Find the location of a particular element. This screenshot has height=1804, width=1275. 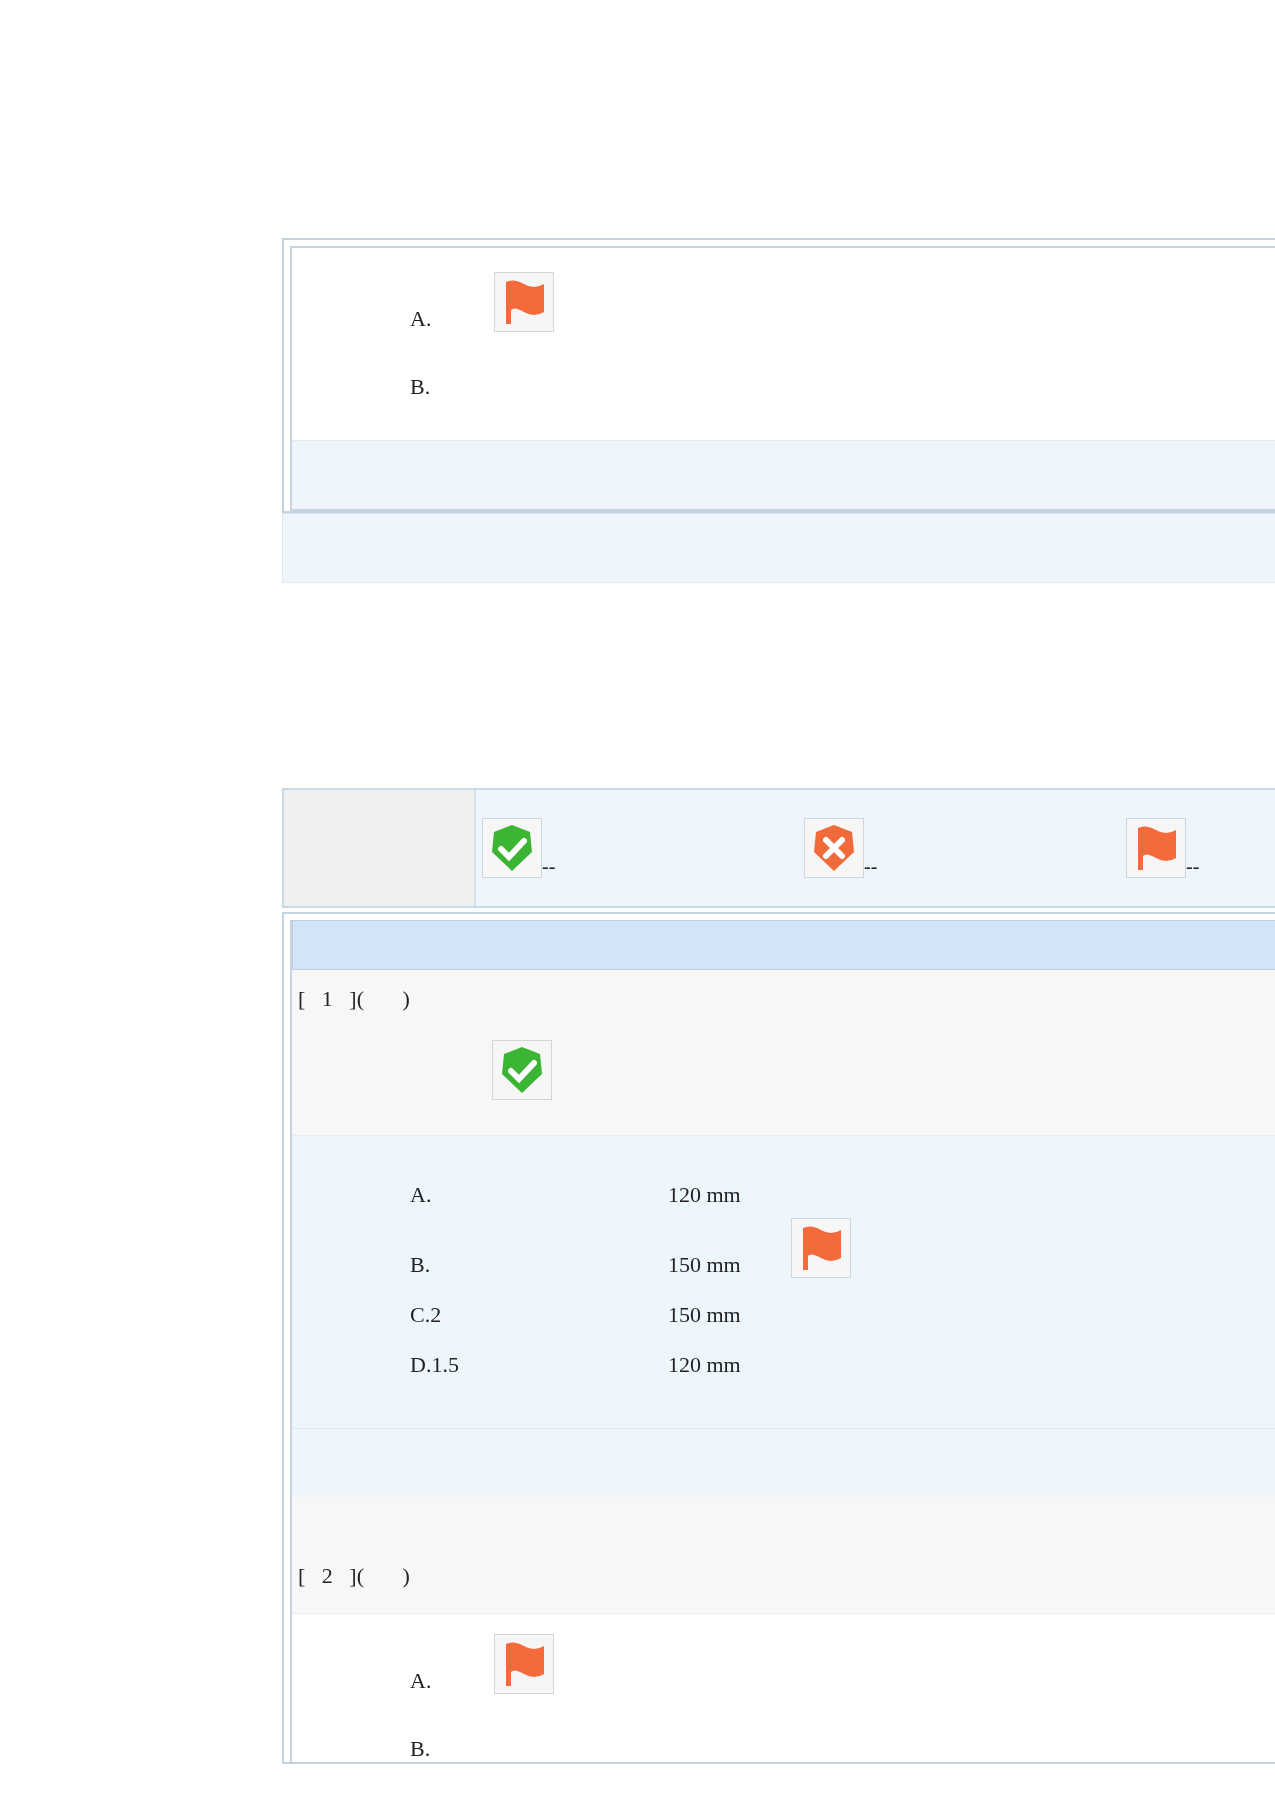

option-label: C.2 is located at coordinates (426, 1315).